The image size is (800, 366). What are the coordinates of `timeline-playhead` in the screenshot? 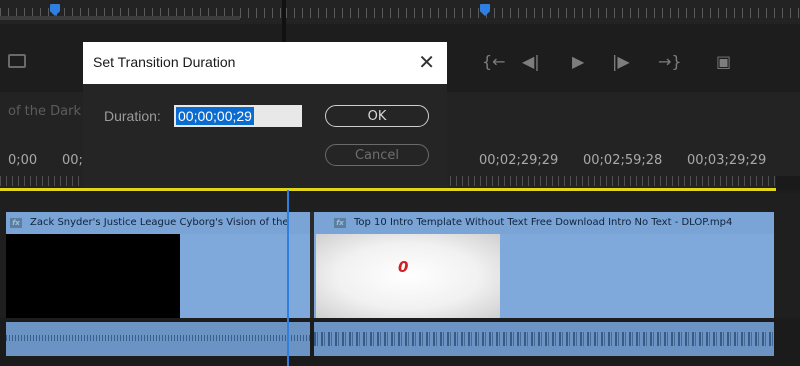 It's located at (288, 278).